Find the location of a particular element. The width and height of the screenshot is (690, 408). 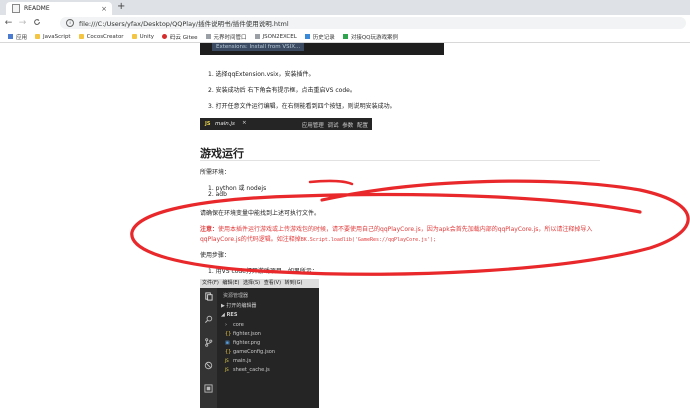

menu-selection: 选择(S) is located at coordinates (252, 283).